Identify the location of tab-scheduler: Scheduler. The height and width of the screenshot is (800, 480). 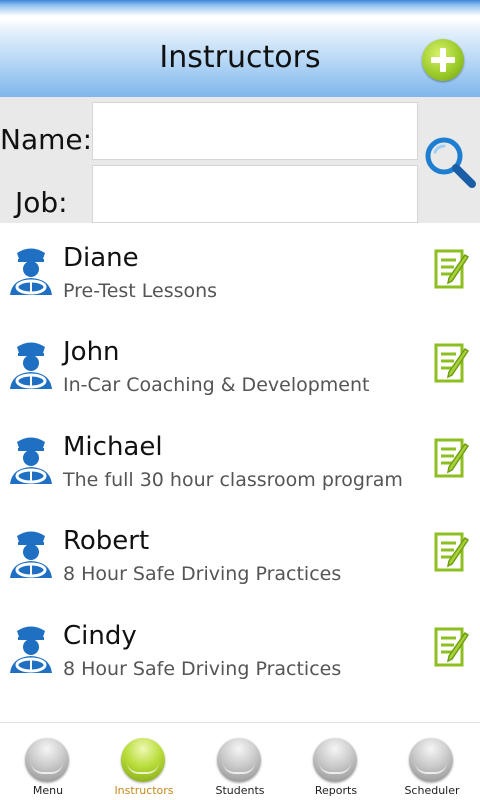
(432, 761).